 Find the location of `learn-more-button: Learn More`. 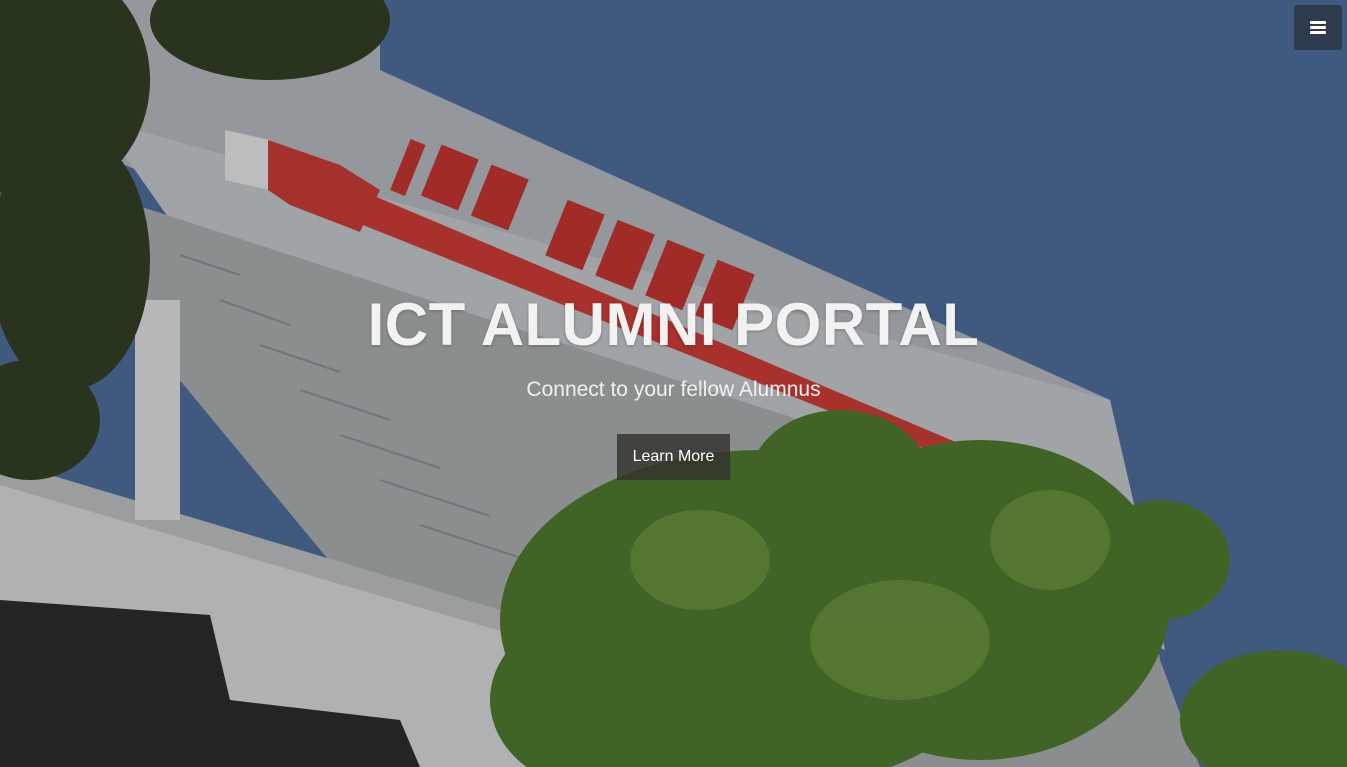

learn-more-button: Learn More is located at coordinates (673, 457).